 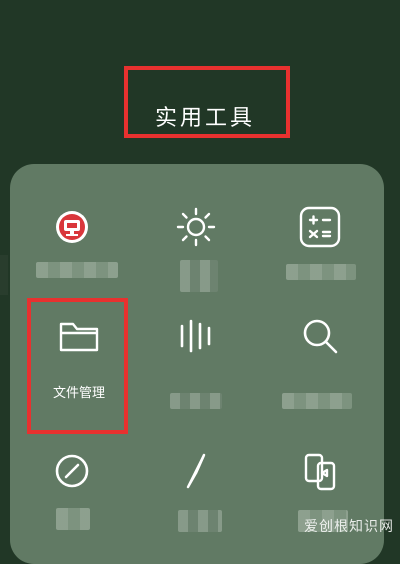 I want to click on tool-clock, so click(x=72, y=499).